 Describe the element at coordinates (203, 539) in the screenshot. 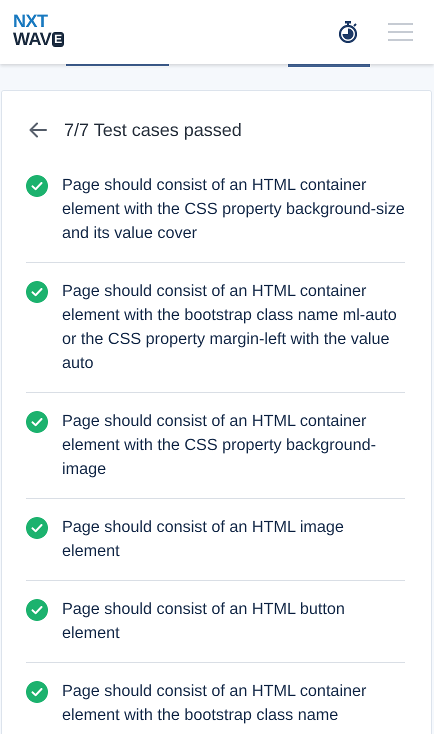

I see `test-case-text: Page should consist of an HTML image element` at that location.